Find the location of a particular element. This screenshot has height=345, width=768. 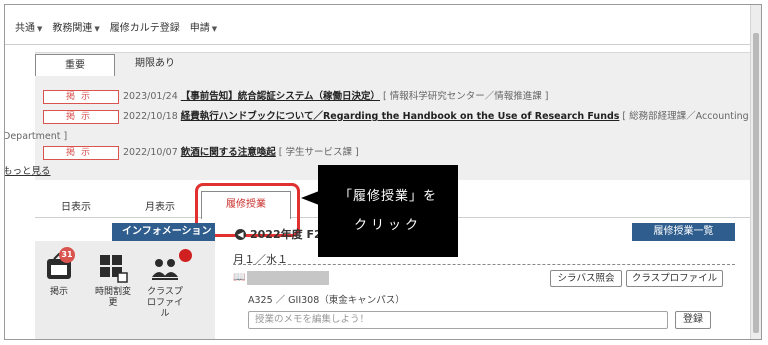

notice-date: 2022/10/07 is located at coordinates (150, 152).